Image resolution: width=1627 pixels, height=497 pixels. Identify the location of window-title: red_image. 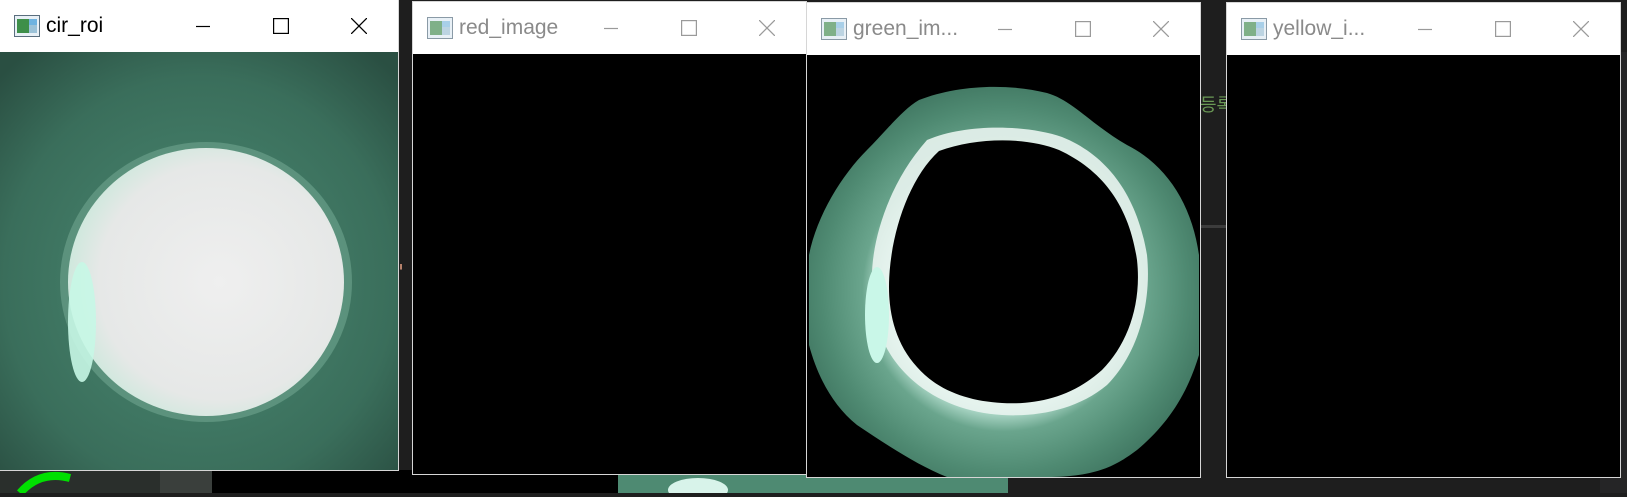
(509, 27).